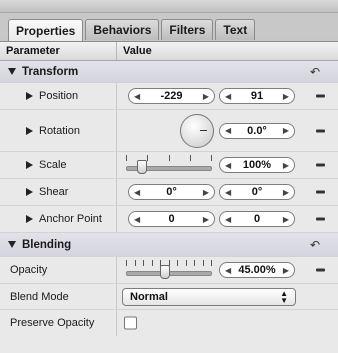  I want to click on blend-mode-row: Blend Mode Normal ▲ ▼, so click(169, 297).